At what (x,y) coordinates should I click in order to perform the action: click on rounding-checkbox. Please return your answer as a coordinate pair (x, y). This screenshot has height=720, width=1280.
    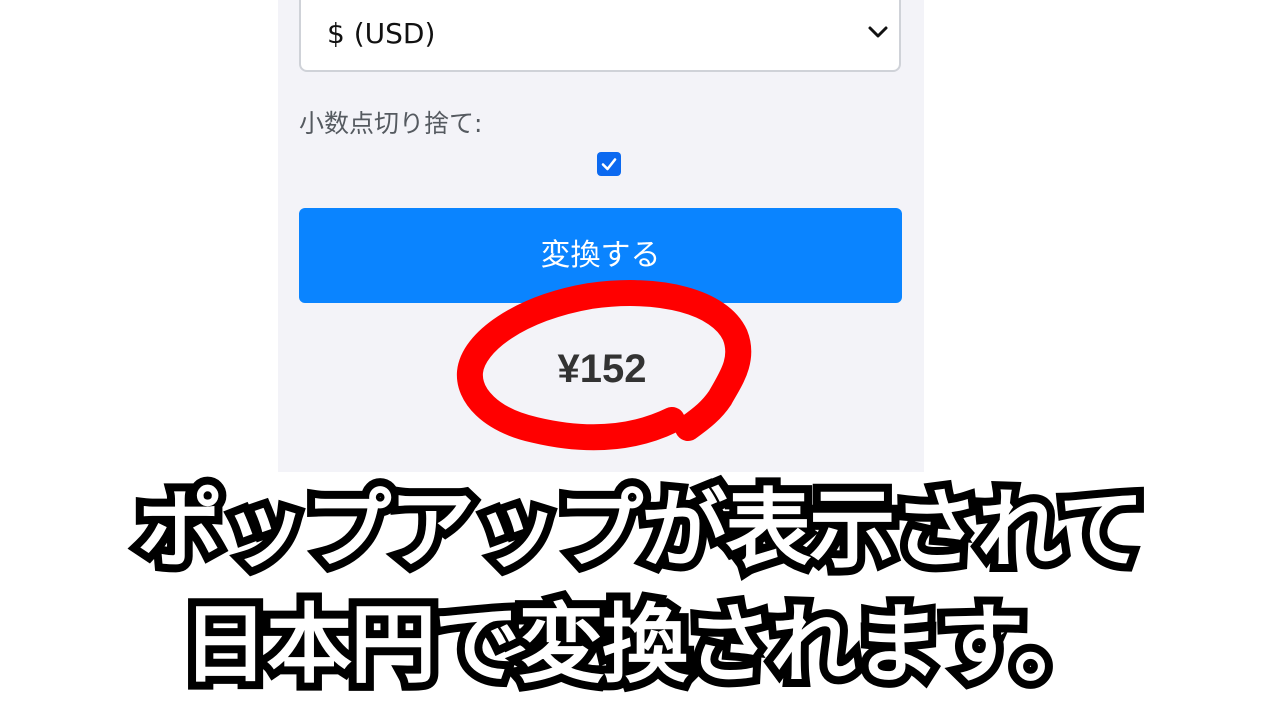
    Looking at the image, I should click on (609, 164).